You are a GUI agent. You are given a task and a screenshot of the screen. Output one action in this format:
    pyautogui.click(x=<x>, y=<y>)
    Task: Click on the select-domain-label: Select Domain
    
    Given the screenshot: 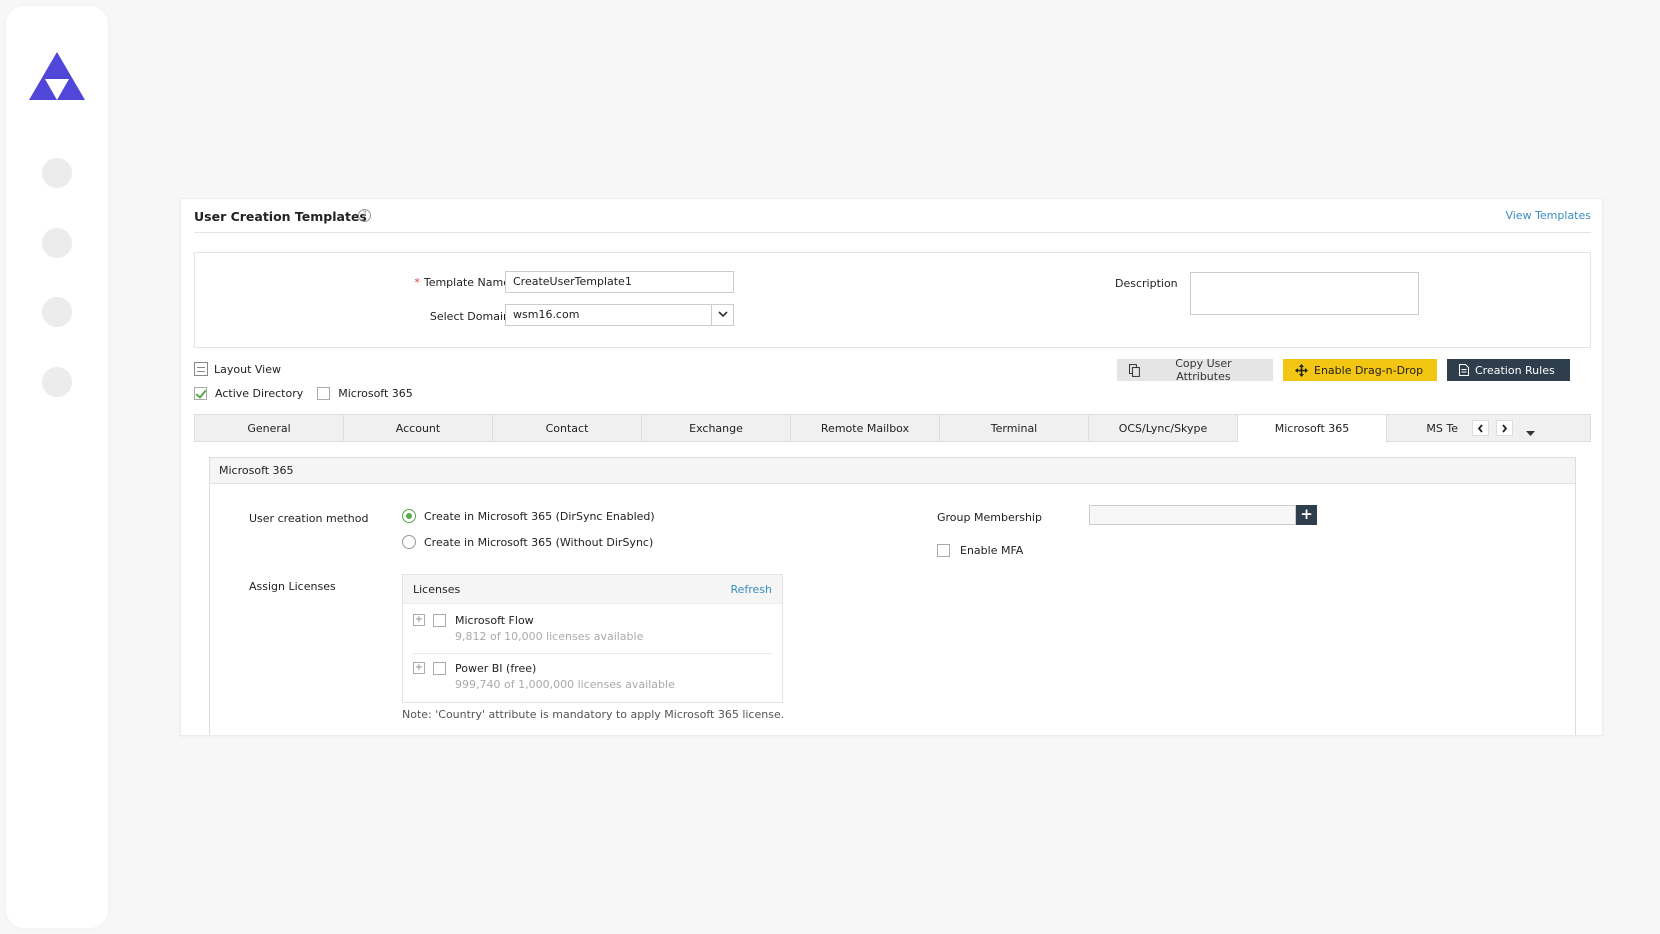 What is the action you would take?
    pyautogui.click(x=469, y=316)
    